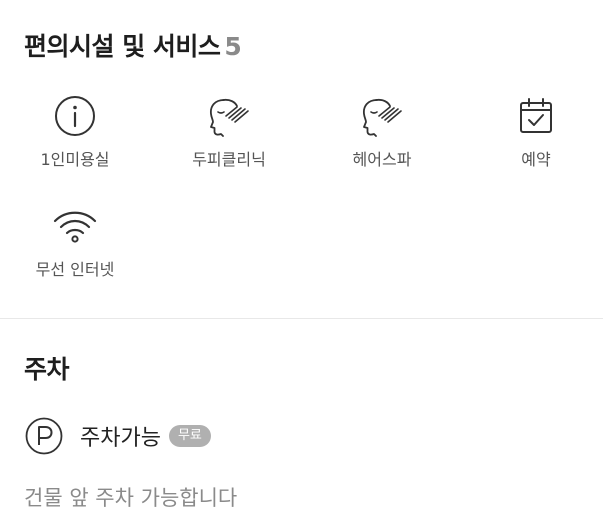 This screenshot has height=528, width=603. I want to click on amenity-item-scalp-clinic: 두피클리닉, so click(229, 131).